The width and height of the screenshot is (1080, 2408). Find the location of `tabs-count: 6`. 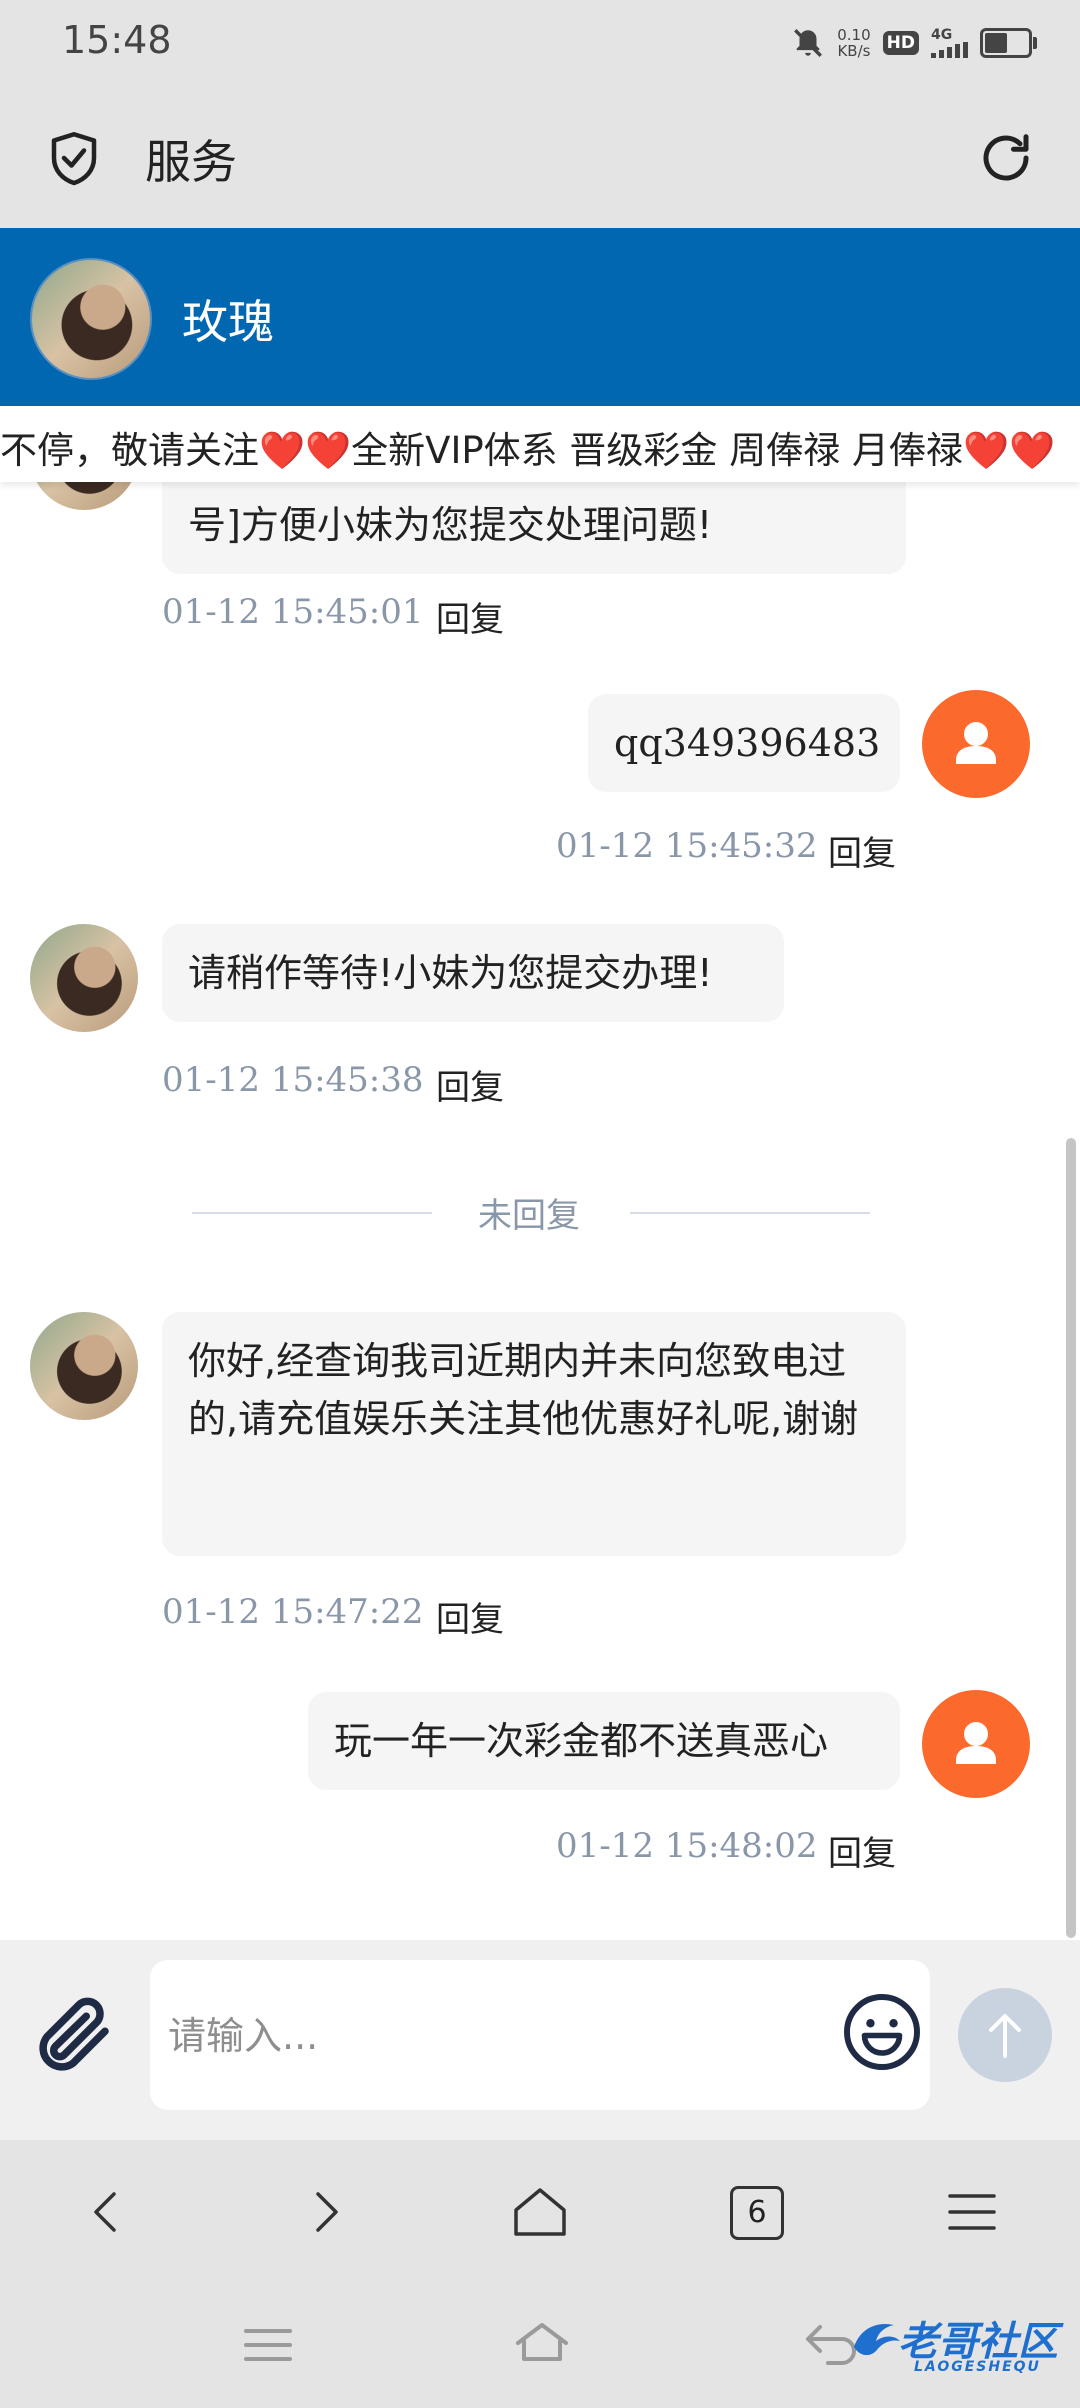

tabs-count: 6 is located at coordinates (757, 2213).